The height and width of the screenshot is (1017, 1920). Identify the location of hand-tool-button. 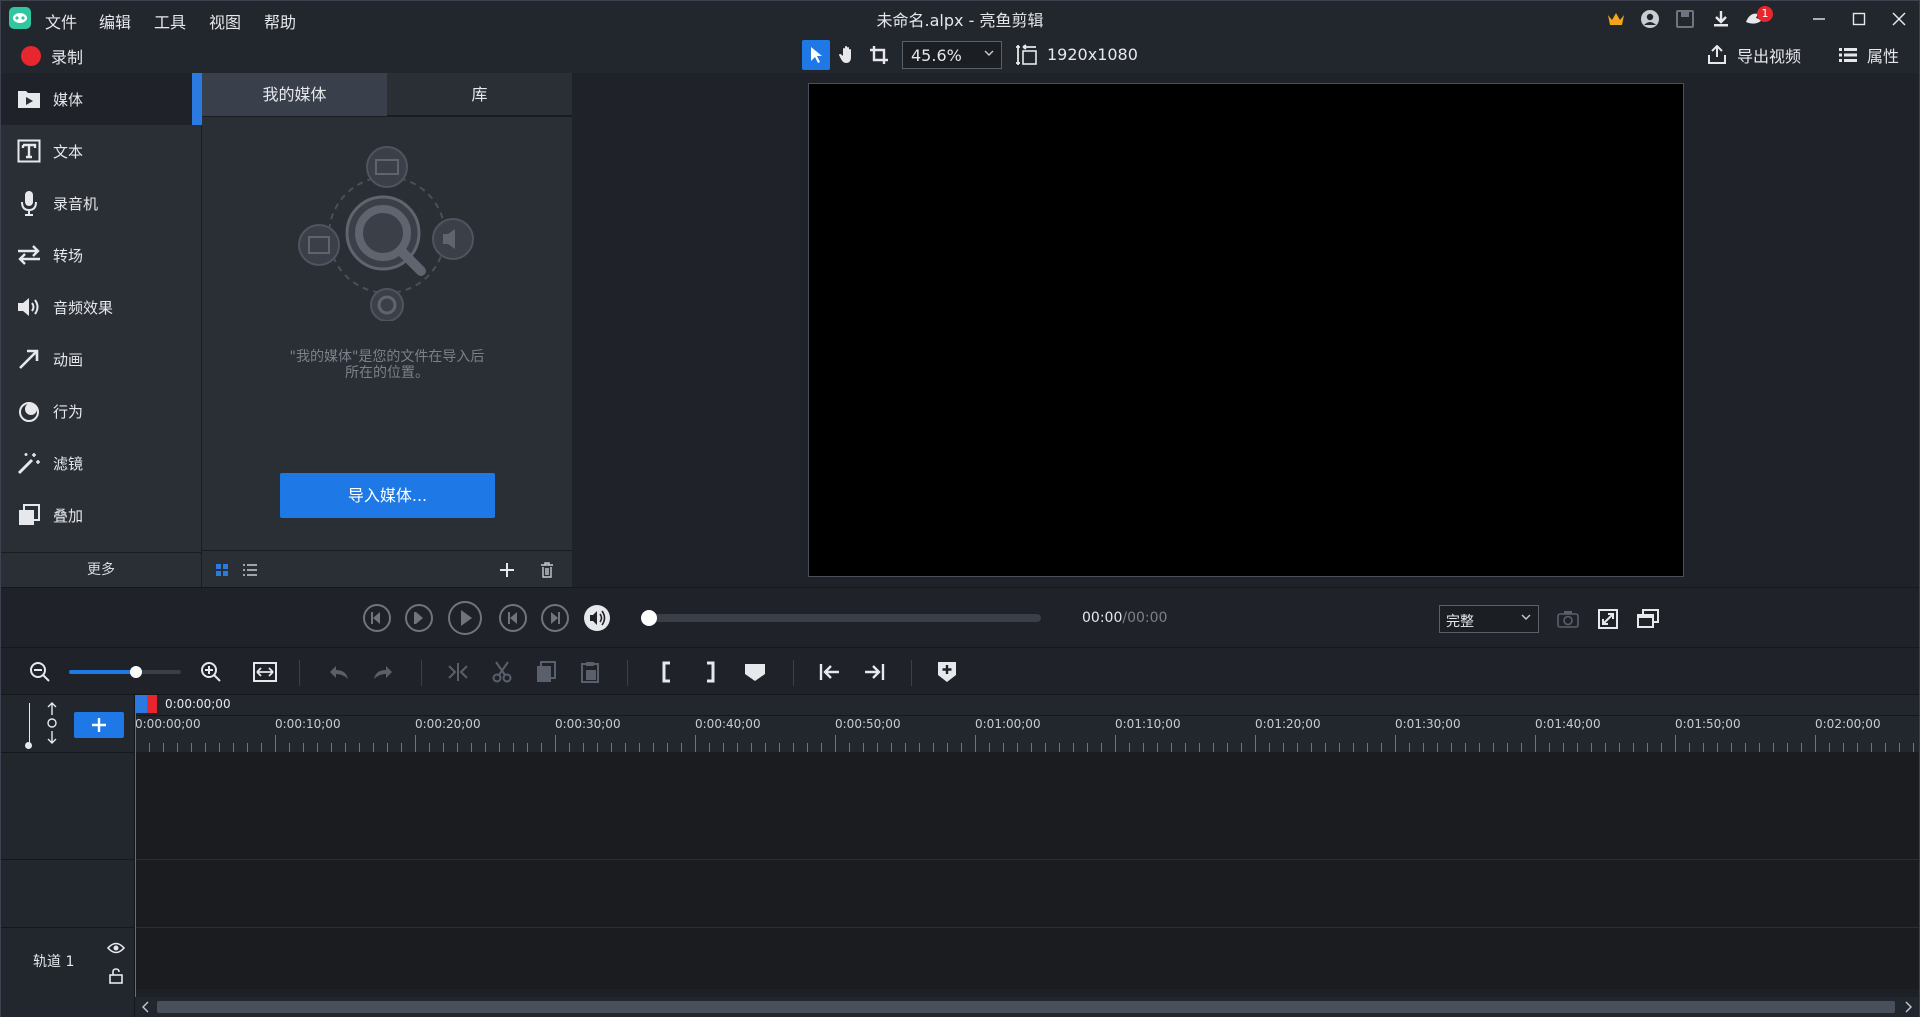
(848, 55).